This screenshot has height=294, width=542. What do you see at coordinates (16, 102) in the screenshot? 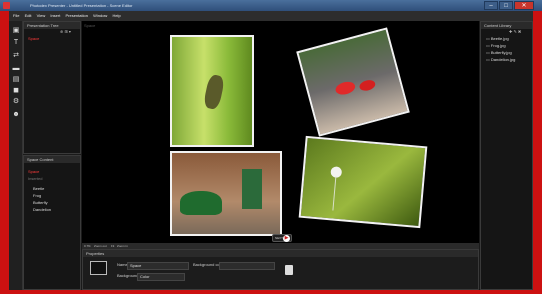
I see `settings-tool-icon: ⚙` at bounding box center [16, 102].